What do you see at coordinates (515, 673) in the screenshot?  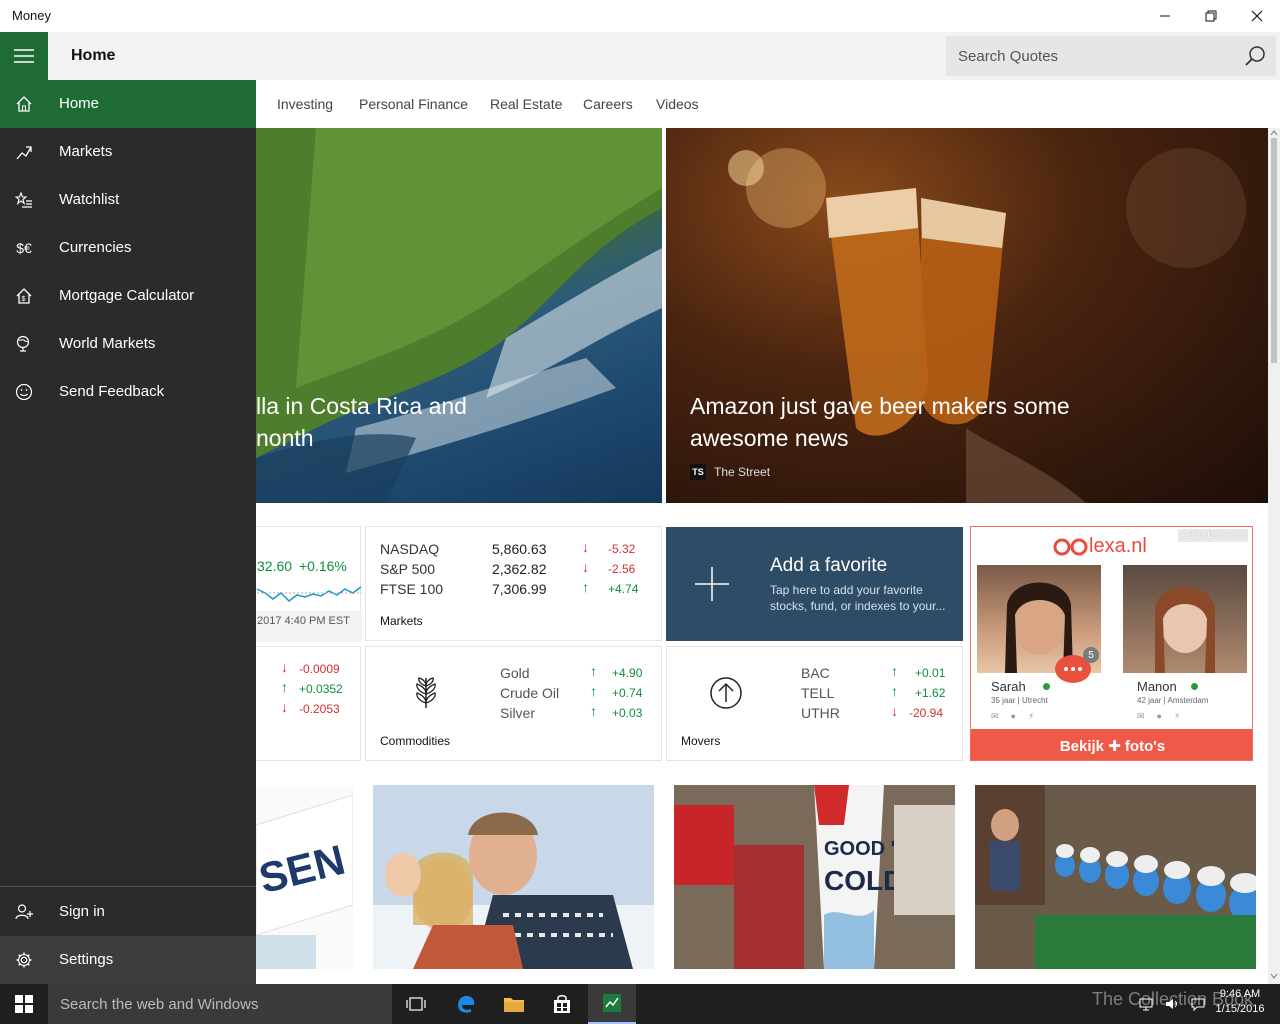 I see `commodity-name: Gold` at bounding box center [515, 673].